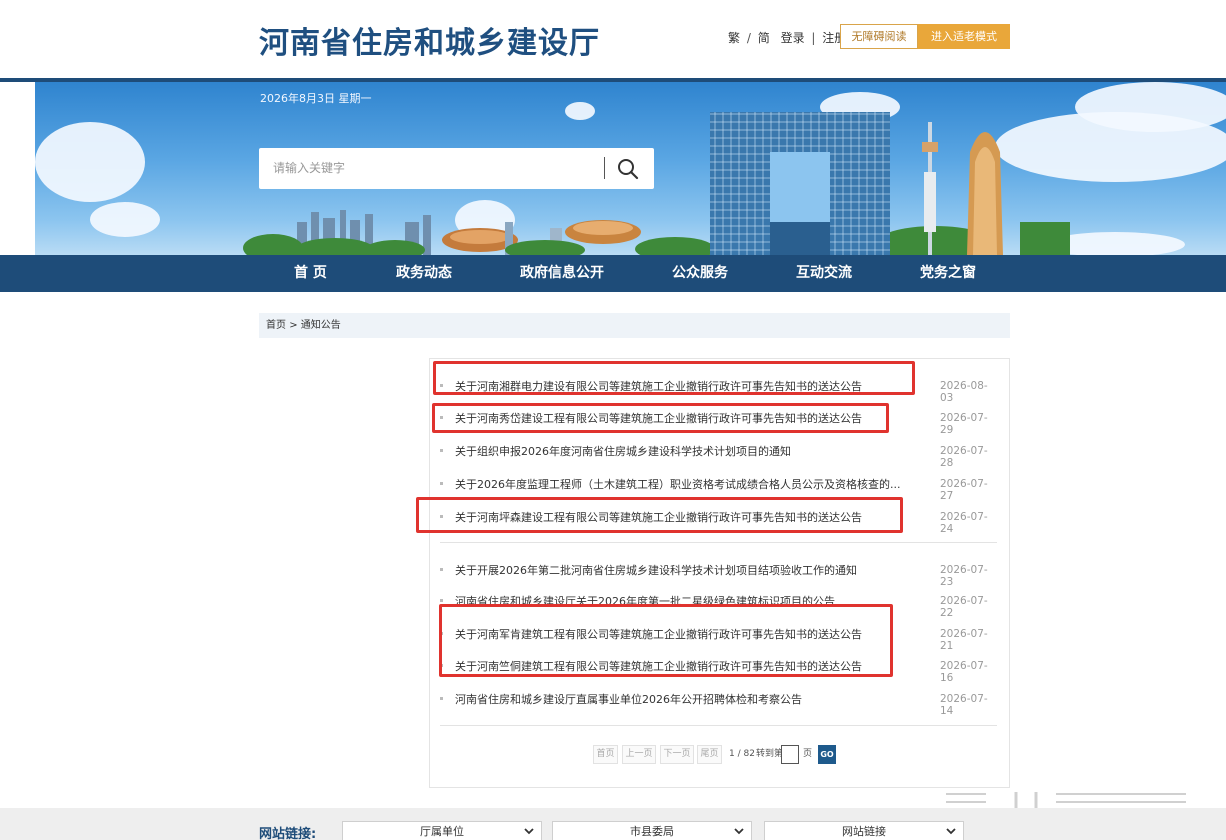 Image resolution: width=1226 pixels, height=840 pixels. What do you see at coordinates (562, 273) in the screenshot?
I see `nav-government-info: 政府信息公开` at bounding box center [562, 273].